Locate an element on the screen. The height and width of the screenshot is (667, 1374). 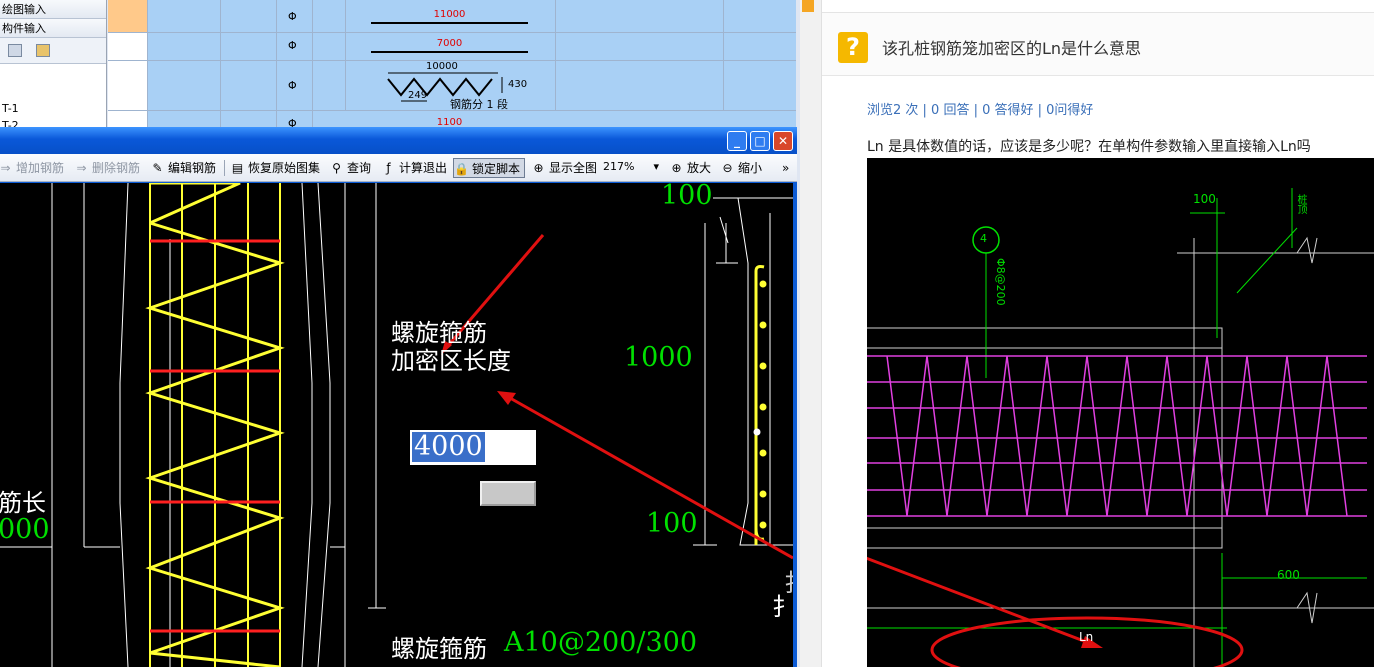
ln-label: Ln is located at coordinates (1086, 637).